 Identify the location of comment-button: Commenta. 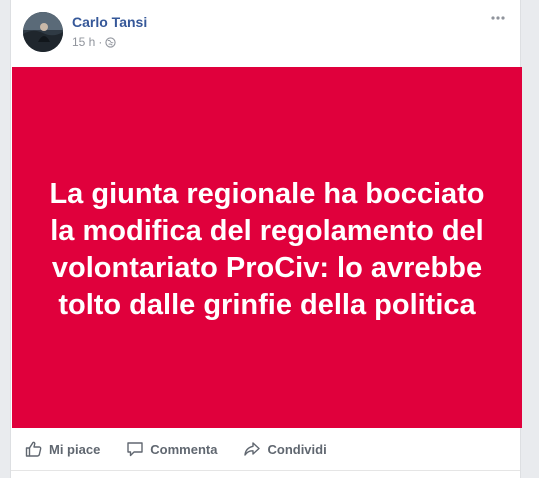
(171, 449).